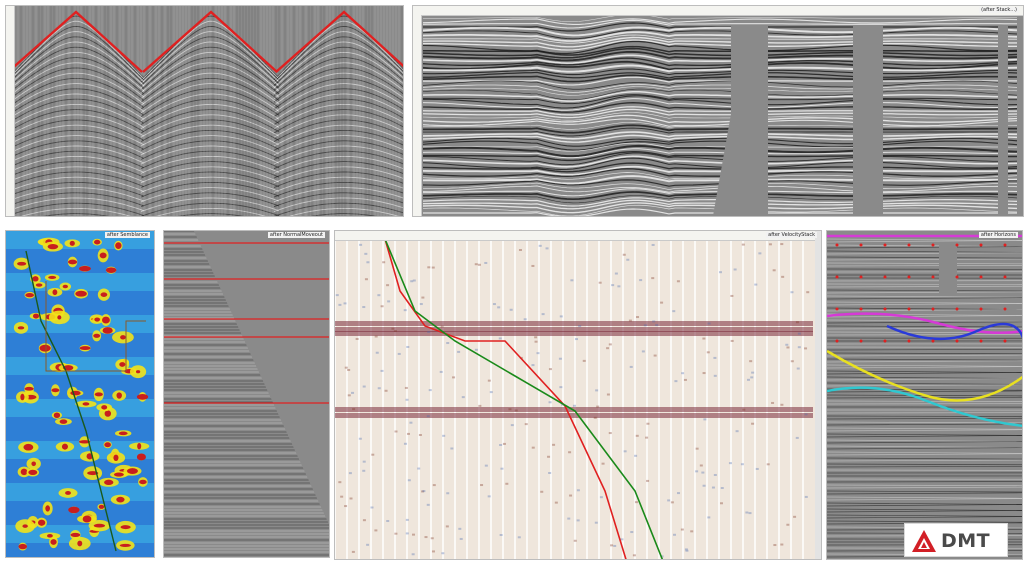 The image size is (1027, 566). What do you see at coordinates (718, 11) in the screenshot?
I see `stack-cdp-axis` at bounding box center [718, 11].